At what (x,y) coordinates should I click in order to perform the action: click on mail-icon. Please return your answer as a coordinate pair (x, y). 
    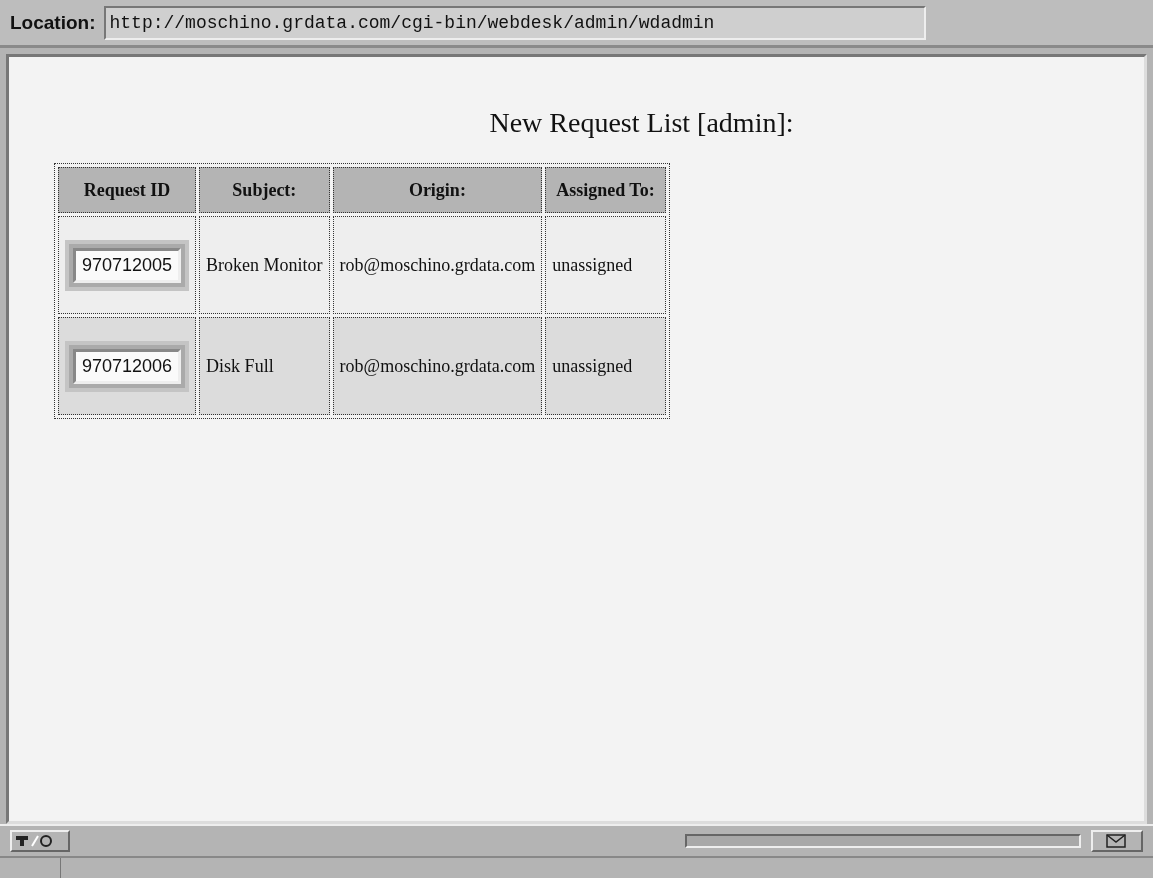
    Looking at the image, I should click on (1117, 841).